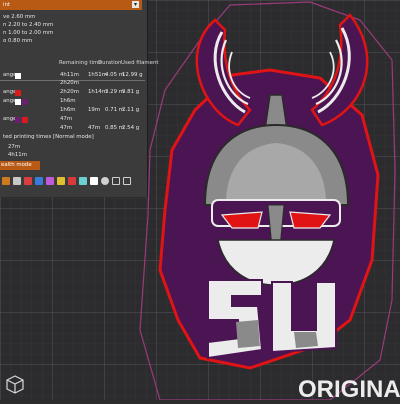  What do you see at coordinates (80, 63) in the screenshot?
I see `header-remaining-time: Remaining time` at bounding box center [80, 63].